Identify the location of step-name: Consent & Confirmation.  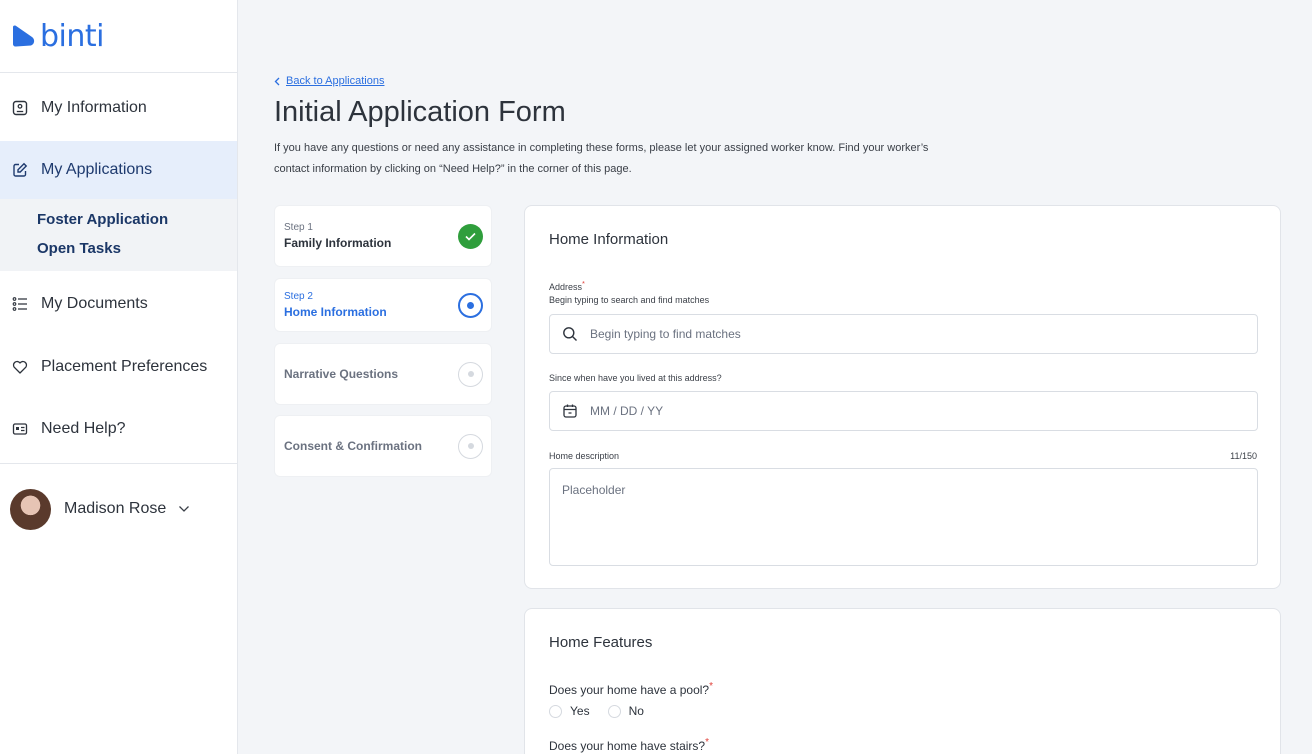
(353, 446).